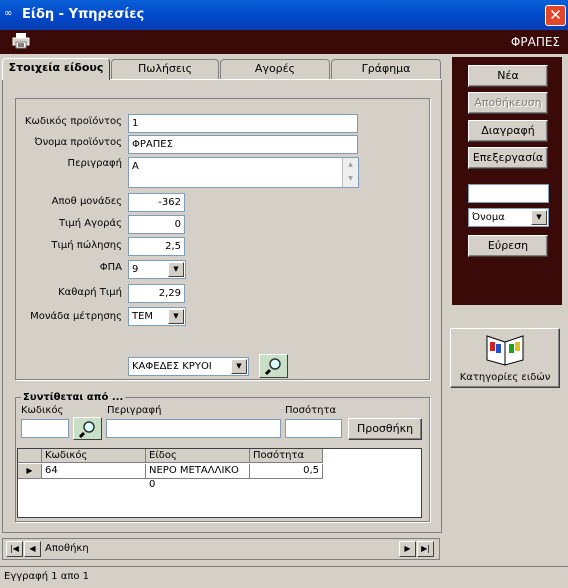  What do you see at coordinates (110, 267) in the screenshot?
I see `vat-label: ΦΠΑ` at bounding box center [110, 267].